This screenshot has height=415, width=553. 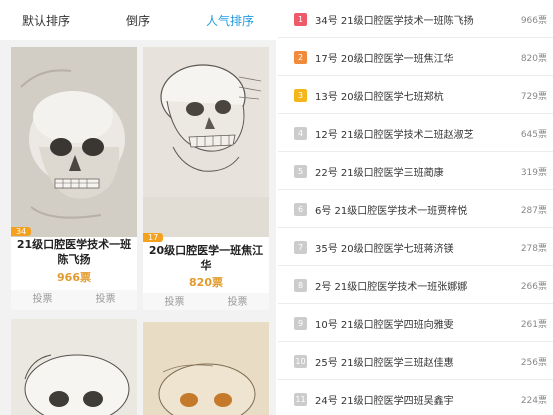 I want to click on ranking-vote-count: 278票, so click(x=533, y=248).